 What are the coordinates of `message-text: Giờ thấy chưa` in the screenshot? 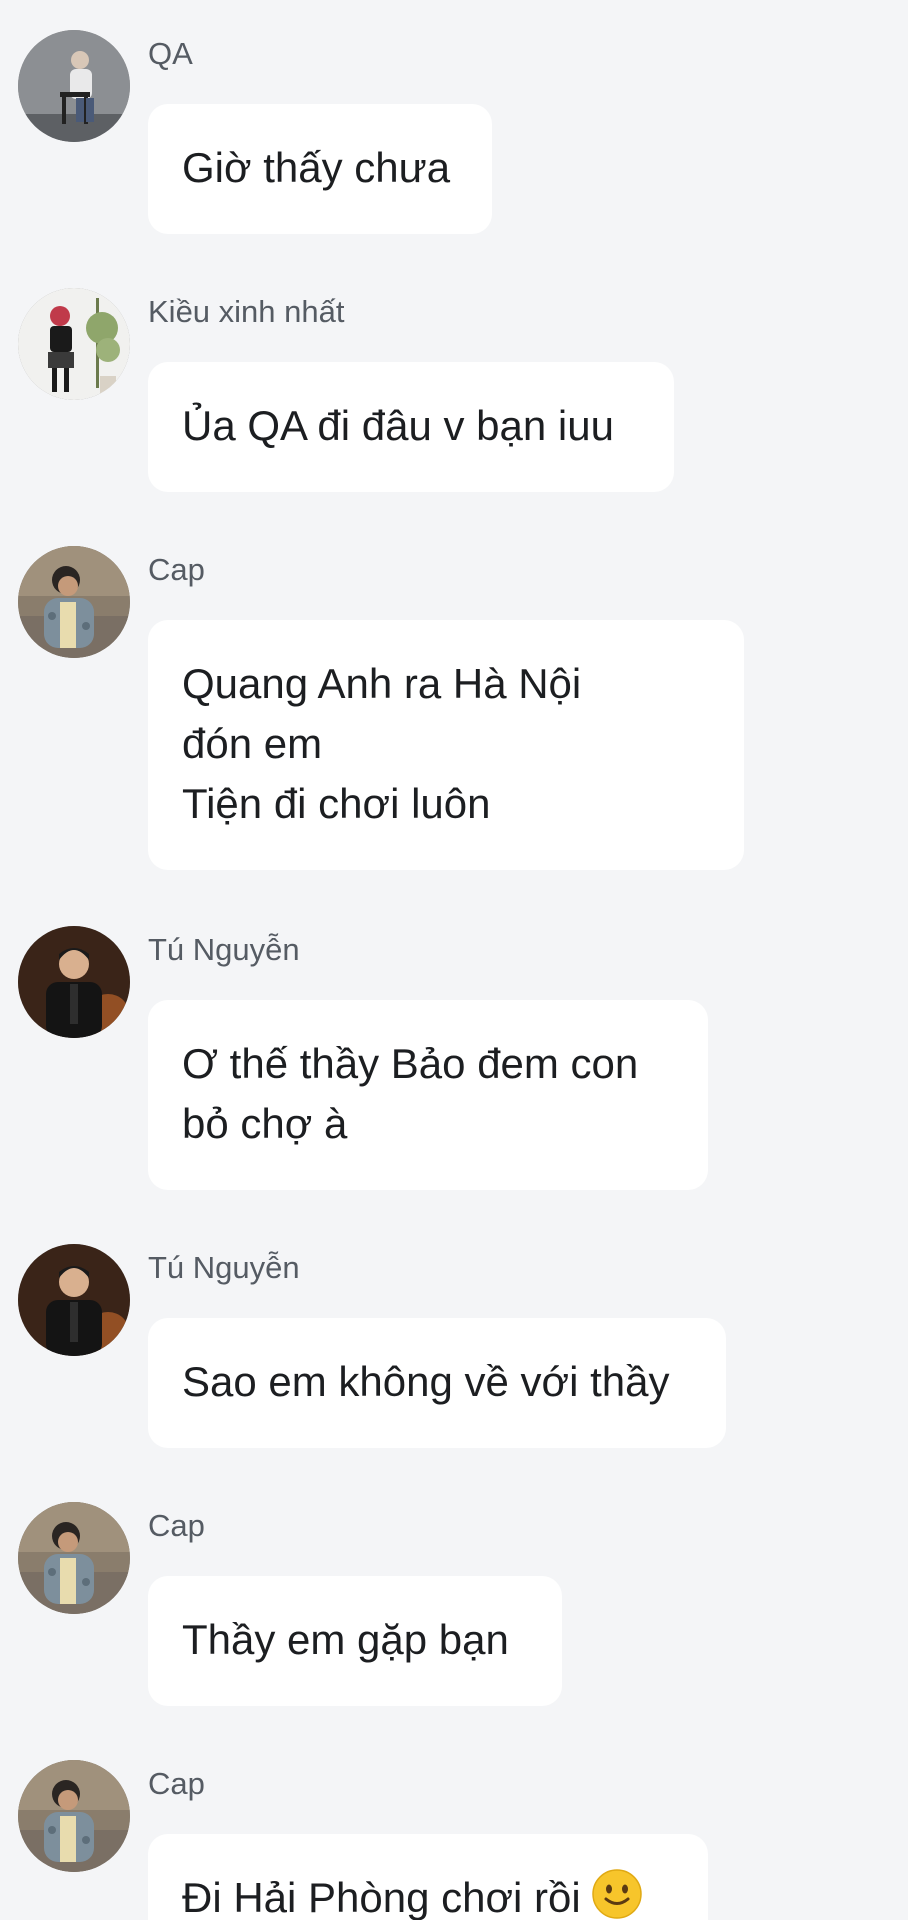 It's located at (316, 167).